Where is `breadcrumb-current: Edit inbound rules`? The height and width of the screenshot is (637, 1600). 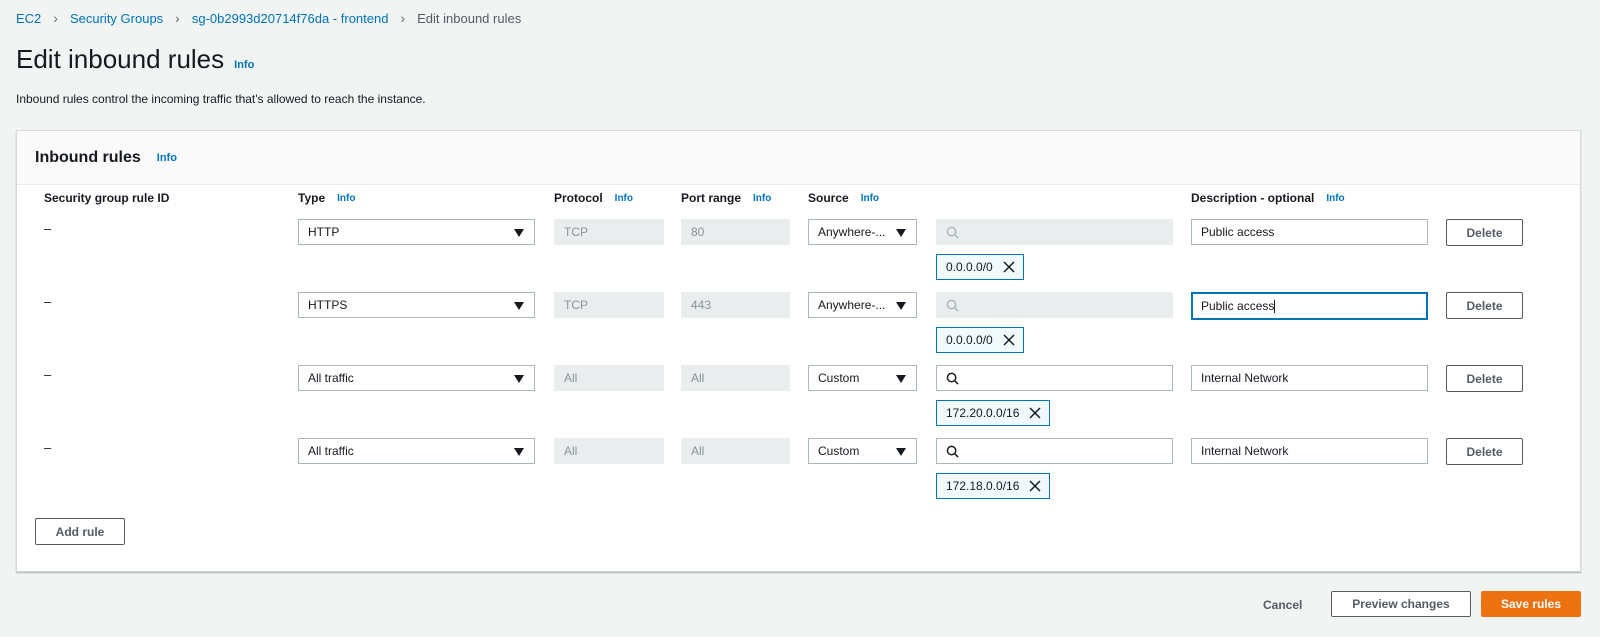 breadcrumb-current: Edit inbound rules is located at coordinates (469, 18).